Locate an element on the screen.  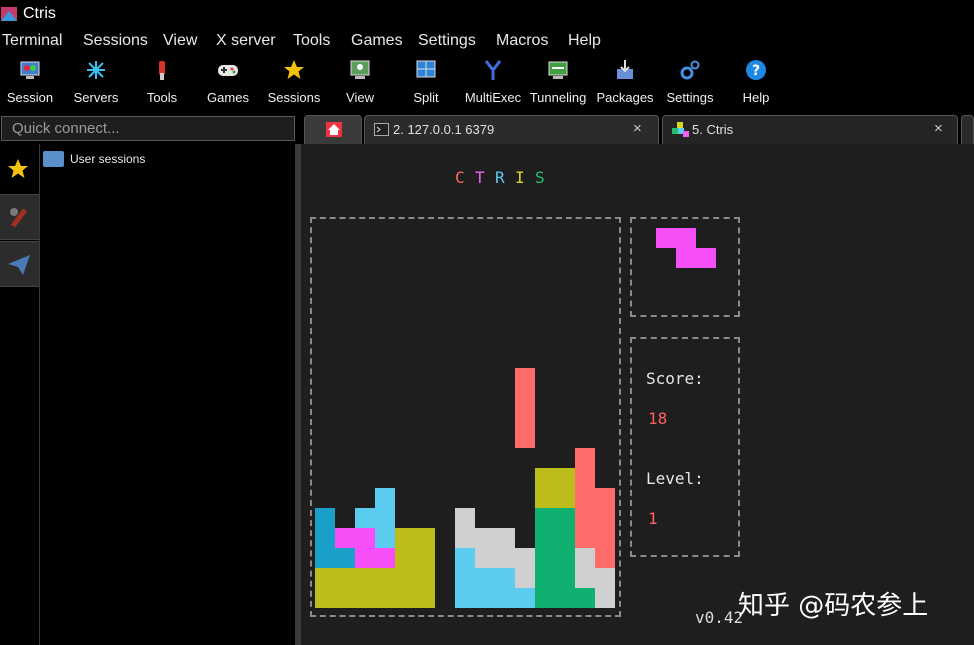
servers-icon is located at coordinates (96, 70).